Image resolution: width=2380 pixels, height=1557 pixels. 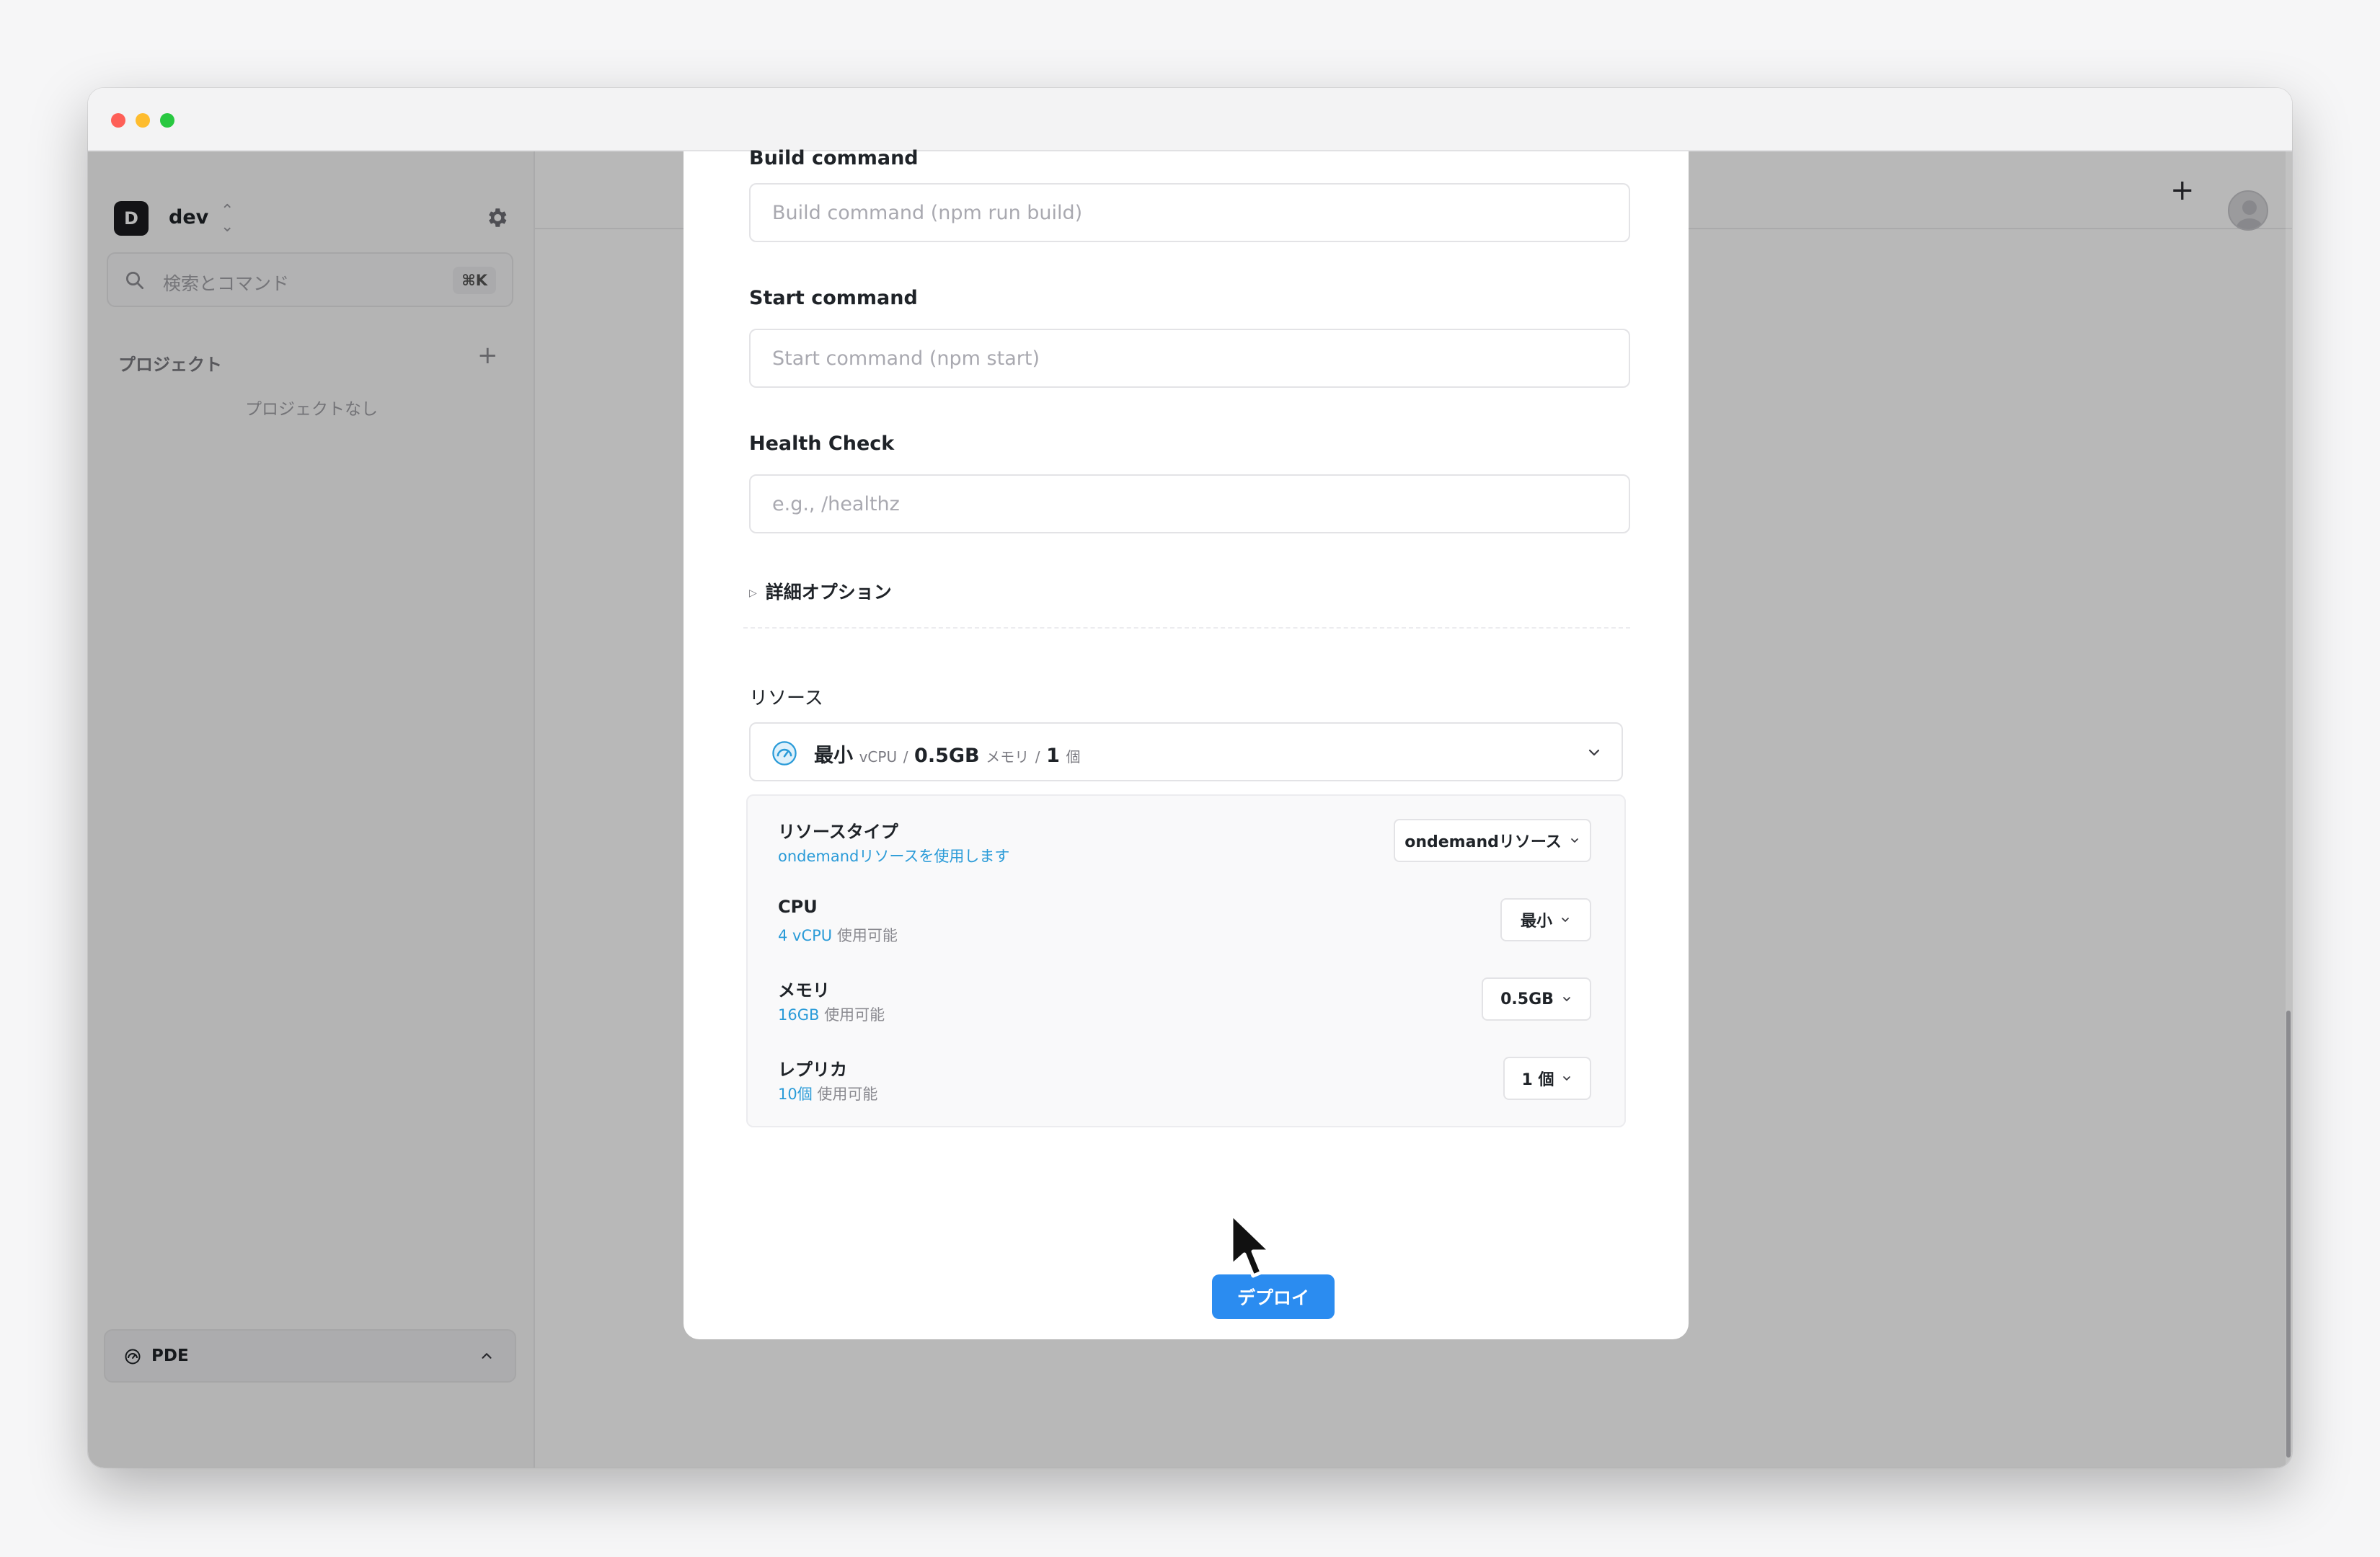 I want to click on resource-type-title: リソースタイプ, so click(x=838, y=832).